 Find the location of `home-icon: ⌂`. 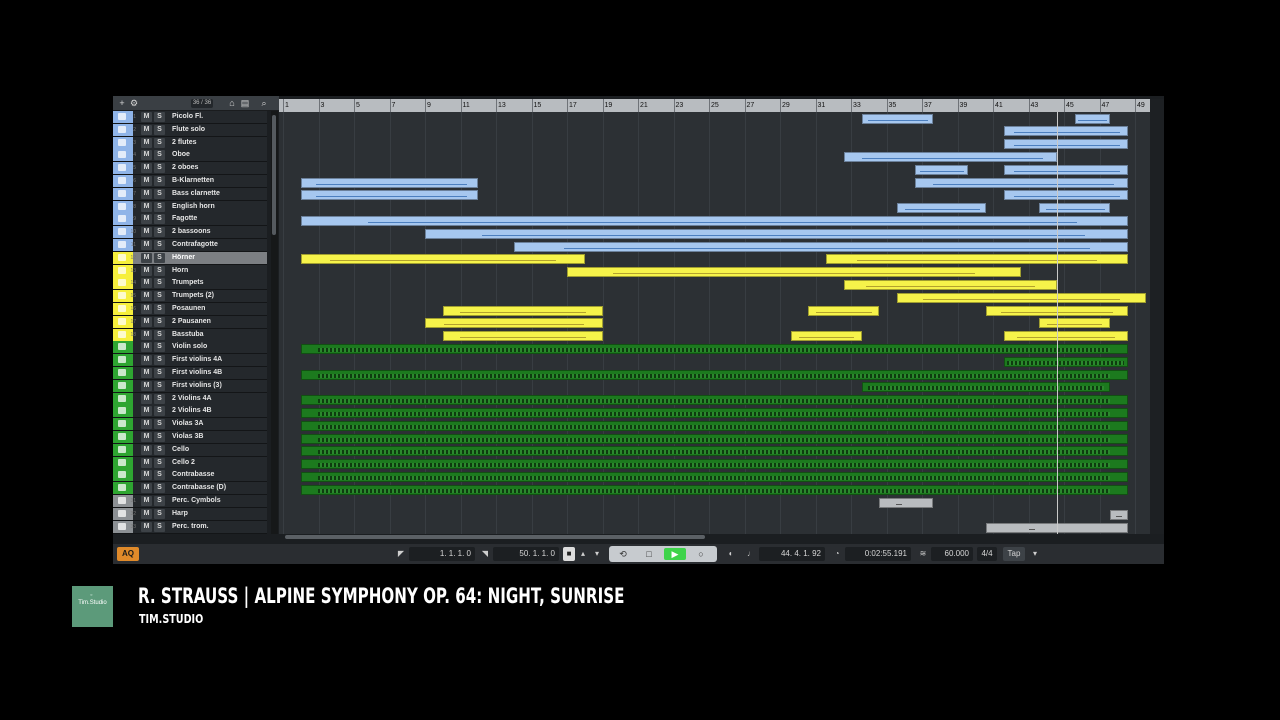

home-icon: ⌂ is located at coordinates (232, 103).